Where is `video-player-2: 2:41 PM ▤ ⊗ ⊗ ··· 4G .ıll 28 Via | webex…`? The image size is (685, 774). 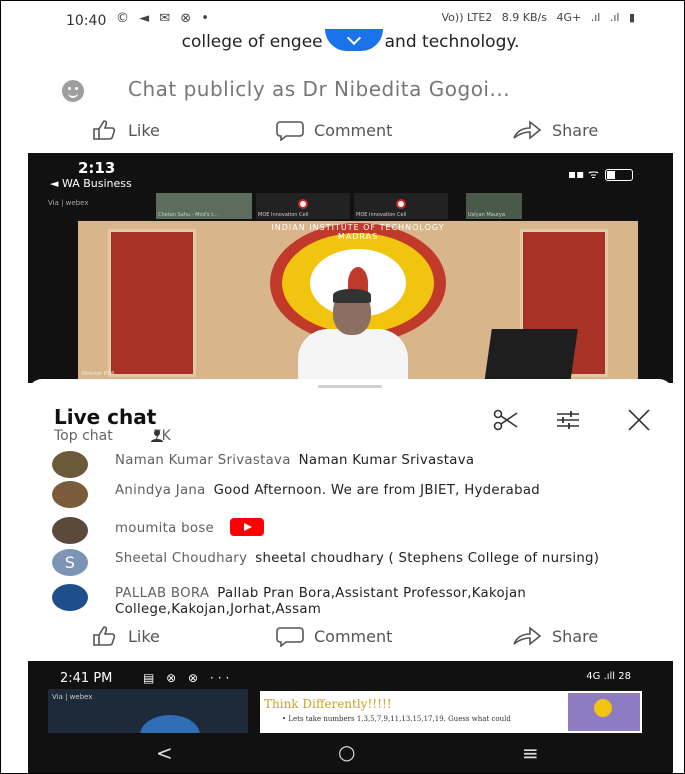
video-player-2: 2:41 PM ▤ ⊗ ⊗ ··· 4G .ıll 28 Via | webex… is located at coordinates (350, 717).